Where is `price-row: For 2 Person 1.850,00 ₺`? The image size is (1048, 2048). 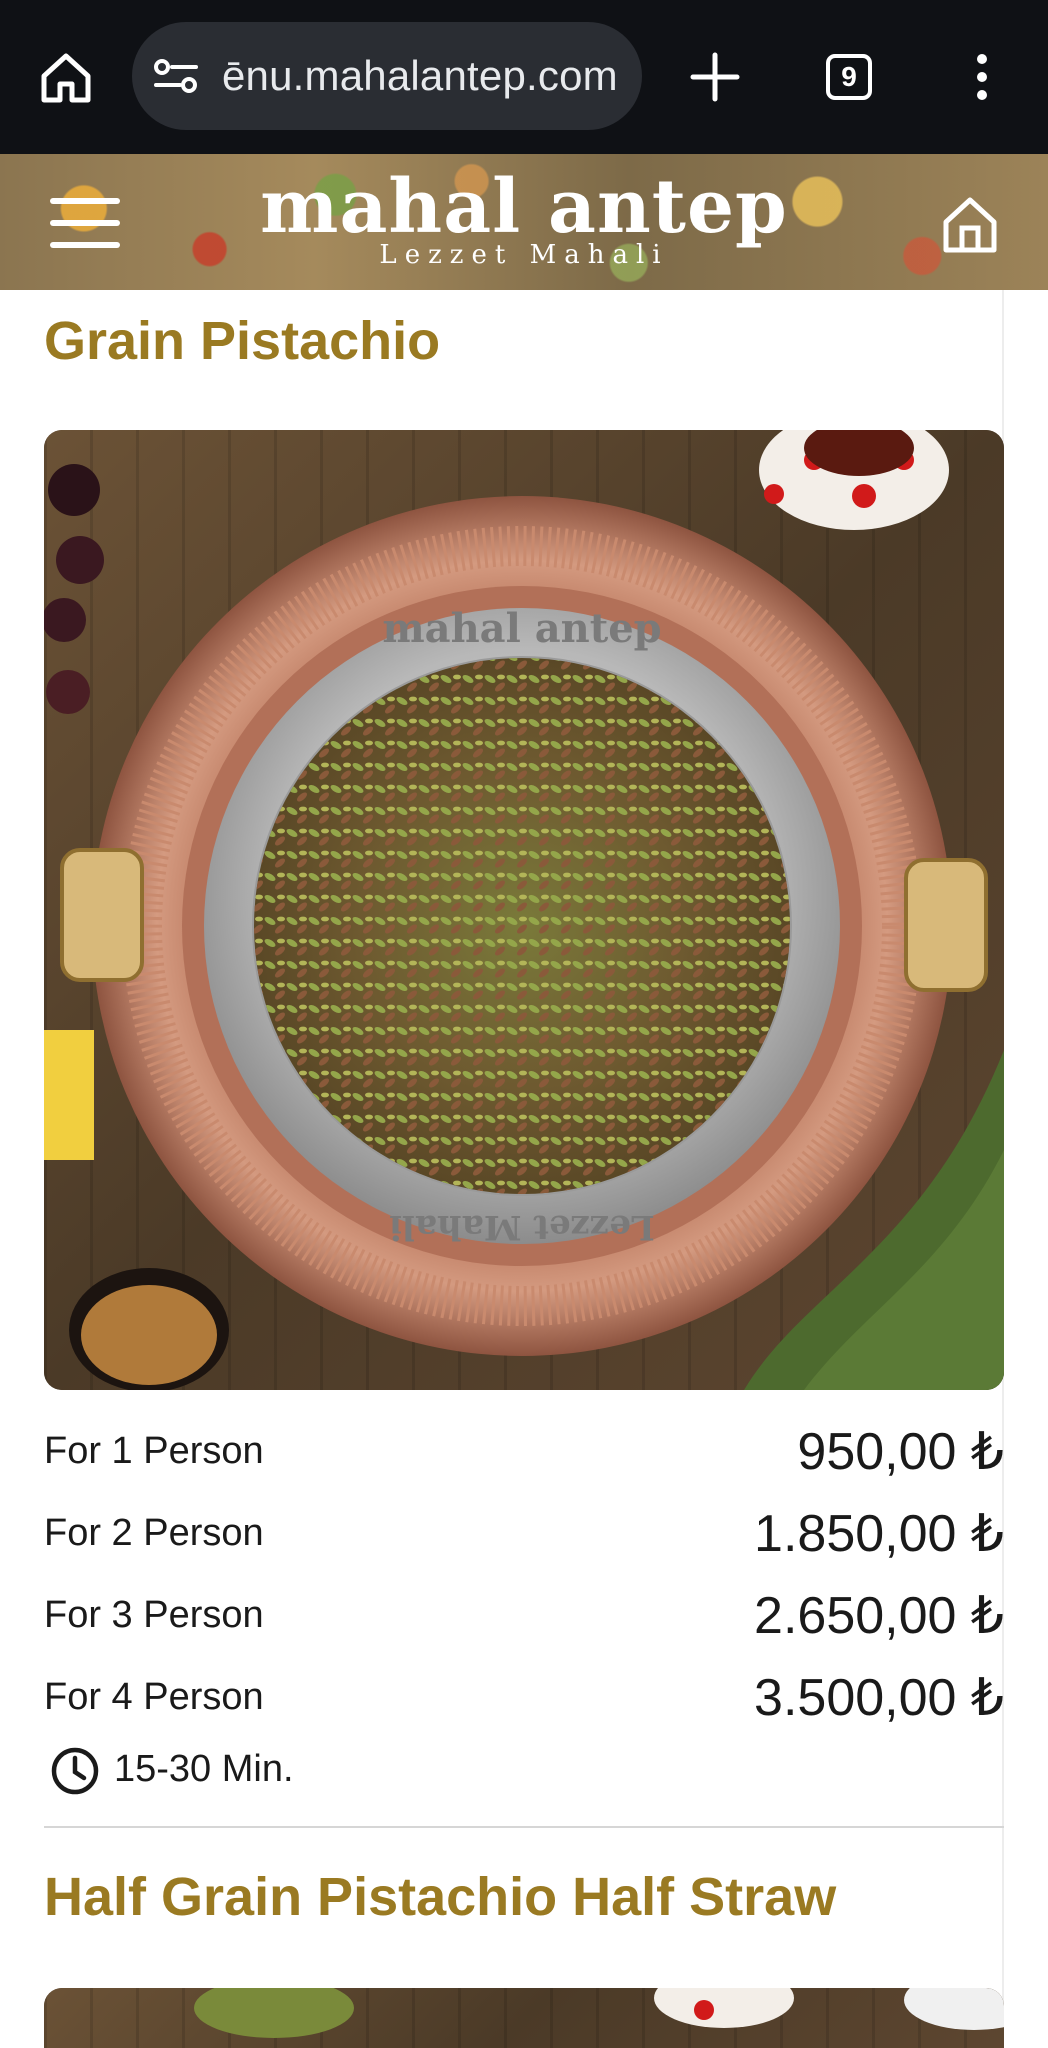
price-row: For 2 Person 1.850,00 ₺ is located at coordinates (524, 1534).